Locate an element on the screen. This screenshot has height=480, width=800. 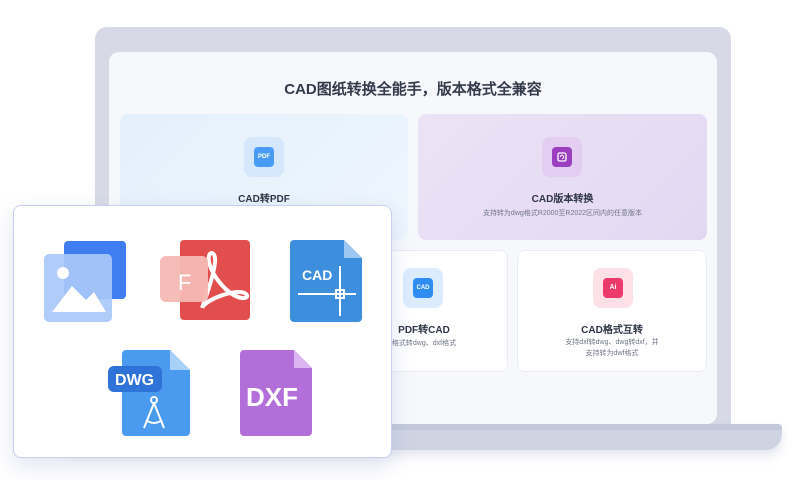
image-file-icon is located at coordinates (85, 285).